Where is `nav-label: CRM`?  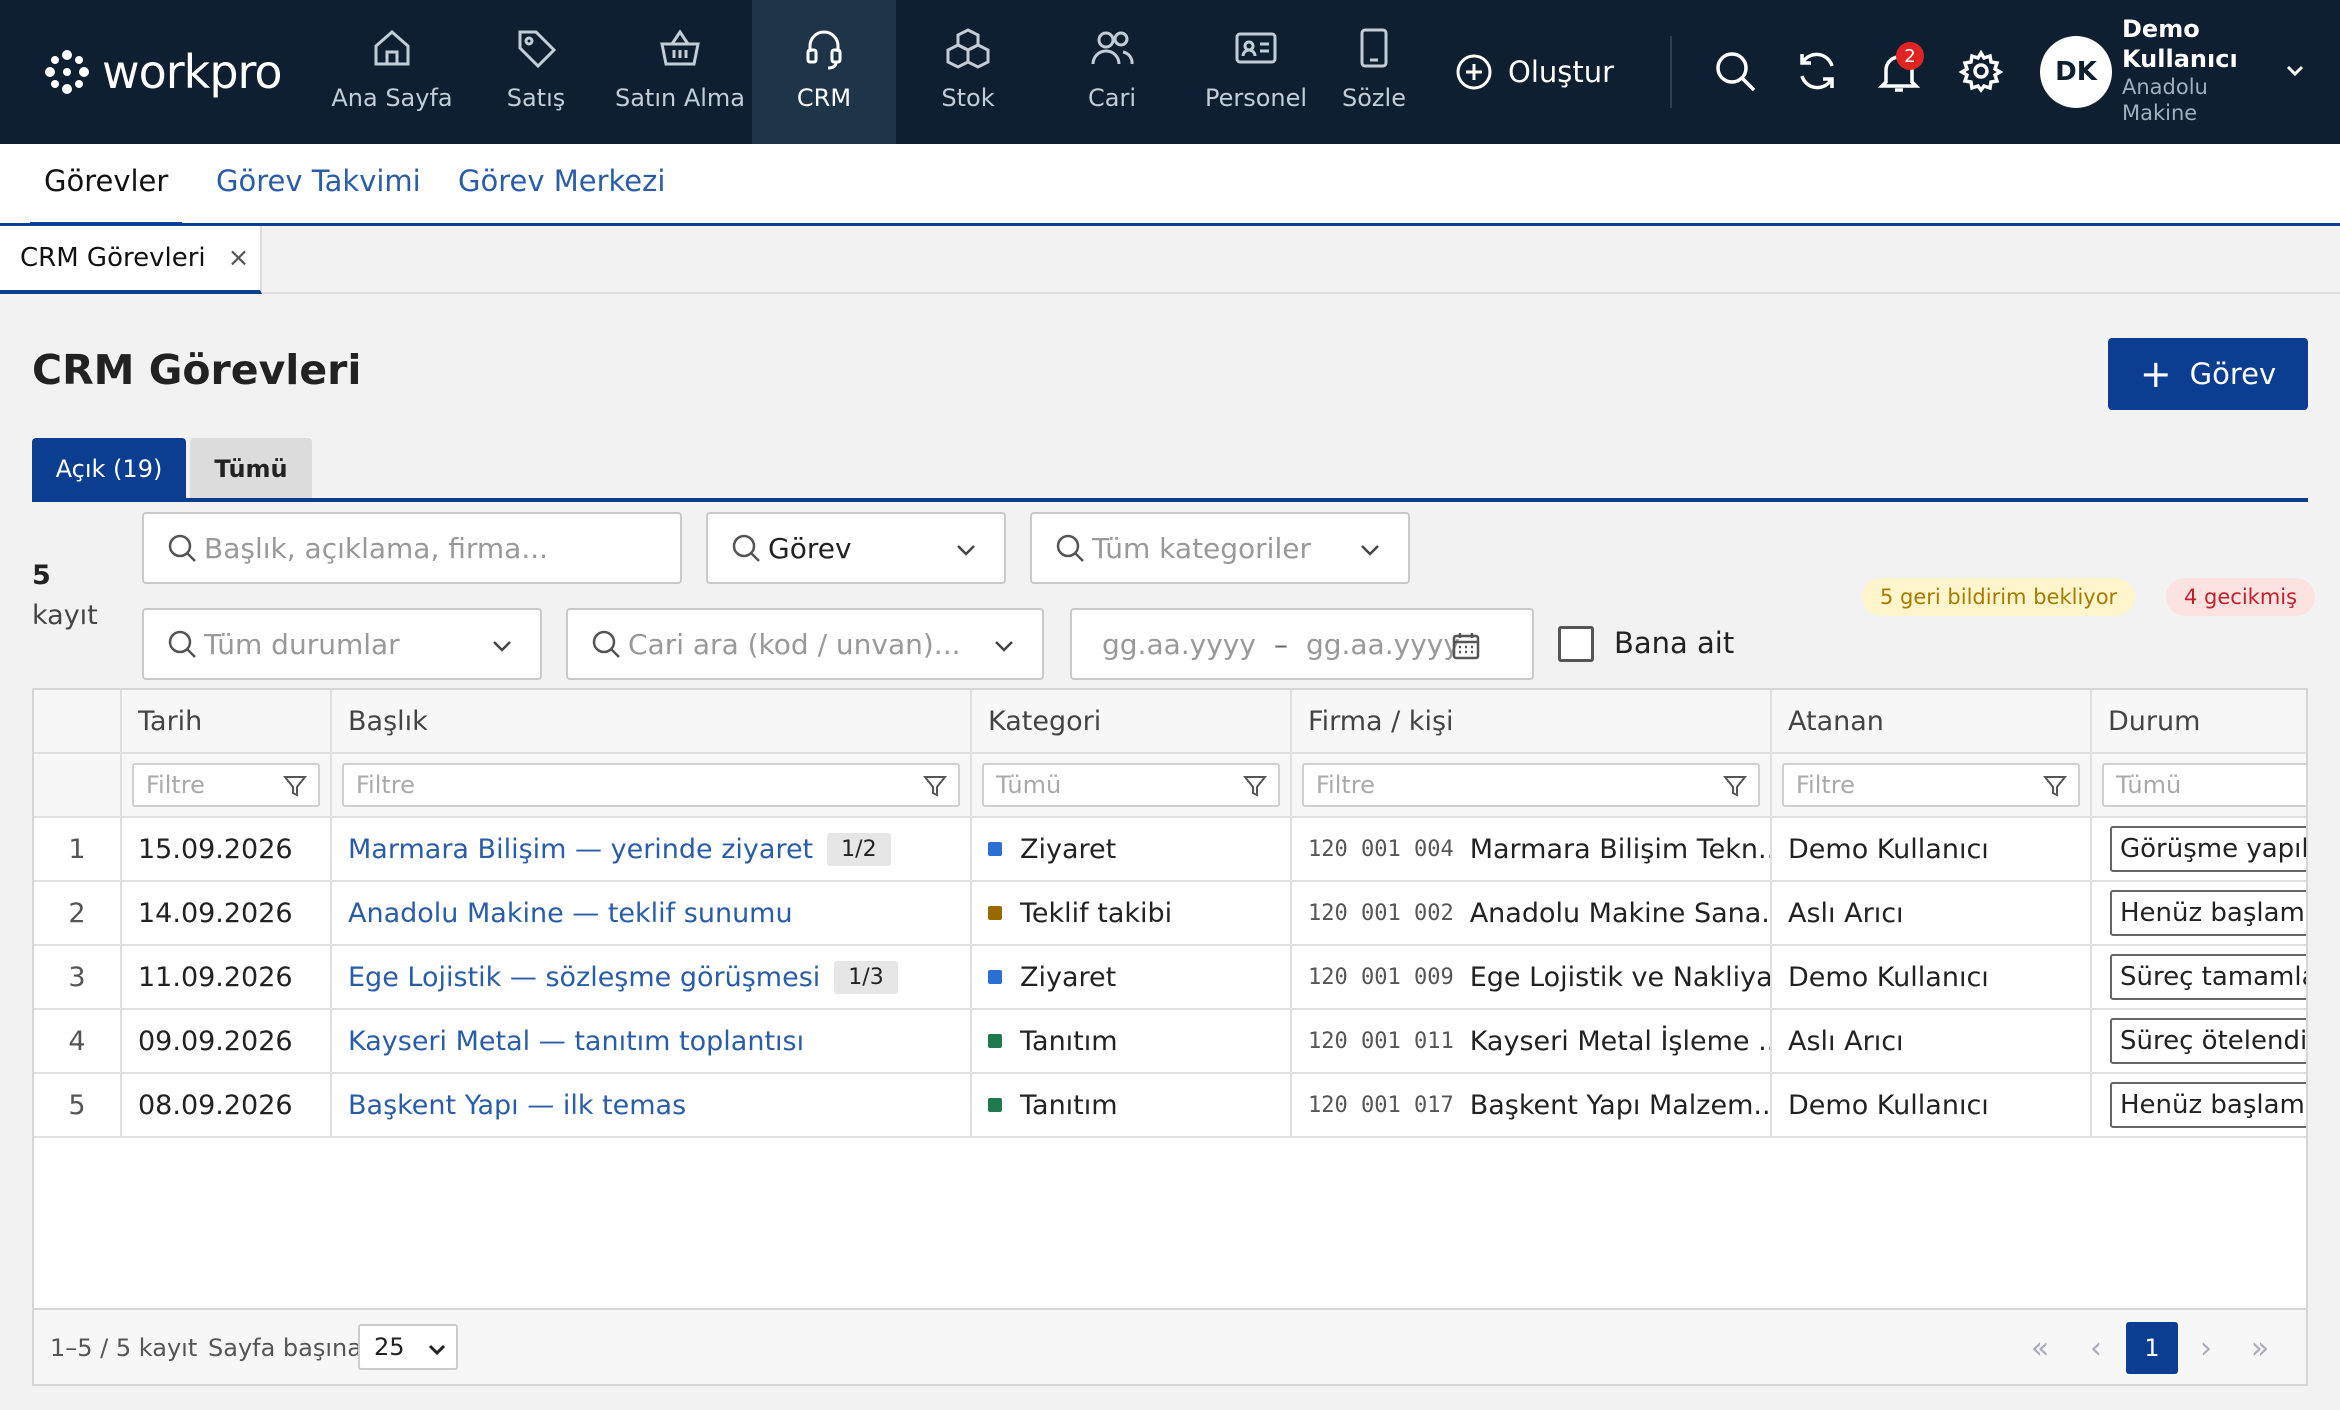 nav-label: CRM is located at coordinates (824, 98).